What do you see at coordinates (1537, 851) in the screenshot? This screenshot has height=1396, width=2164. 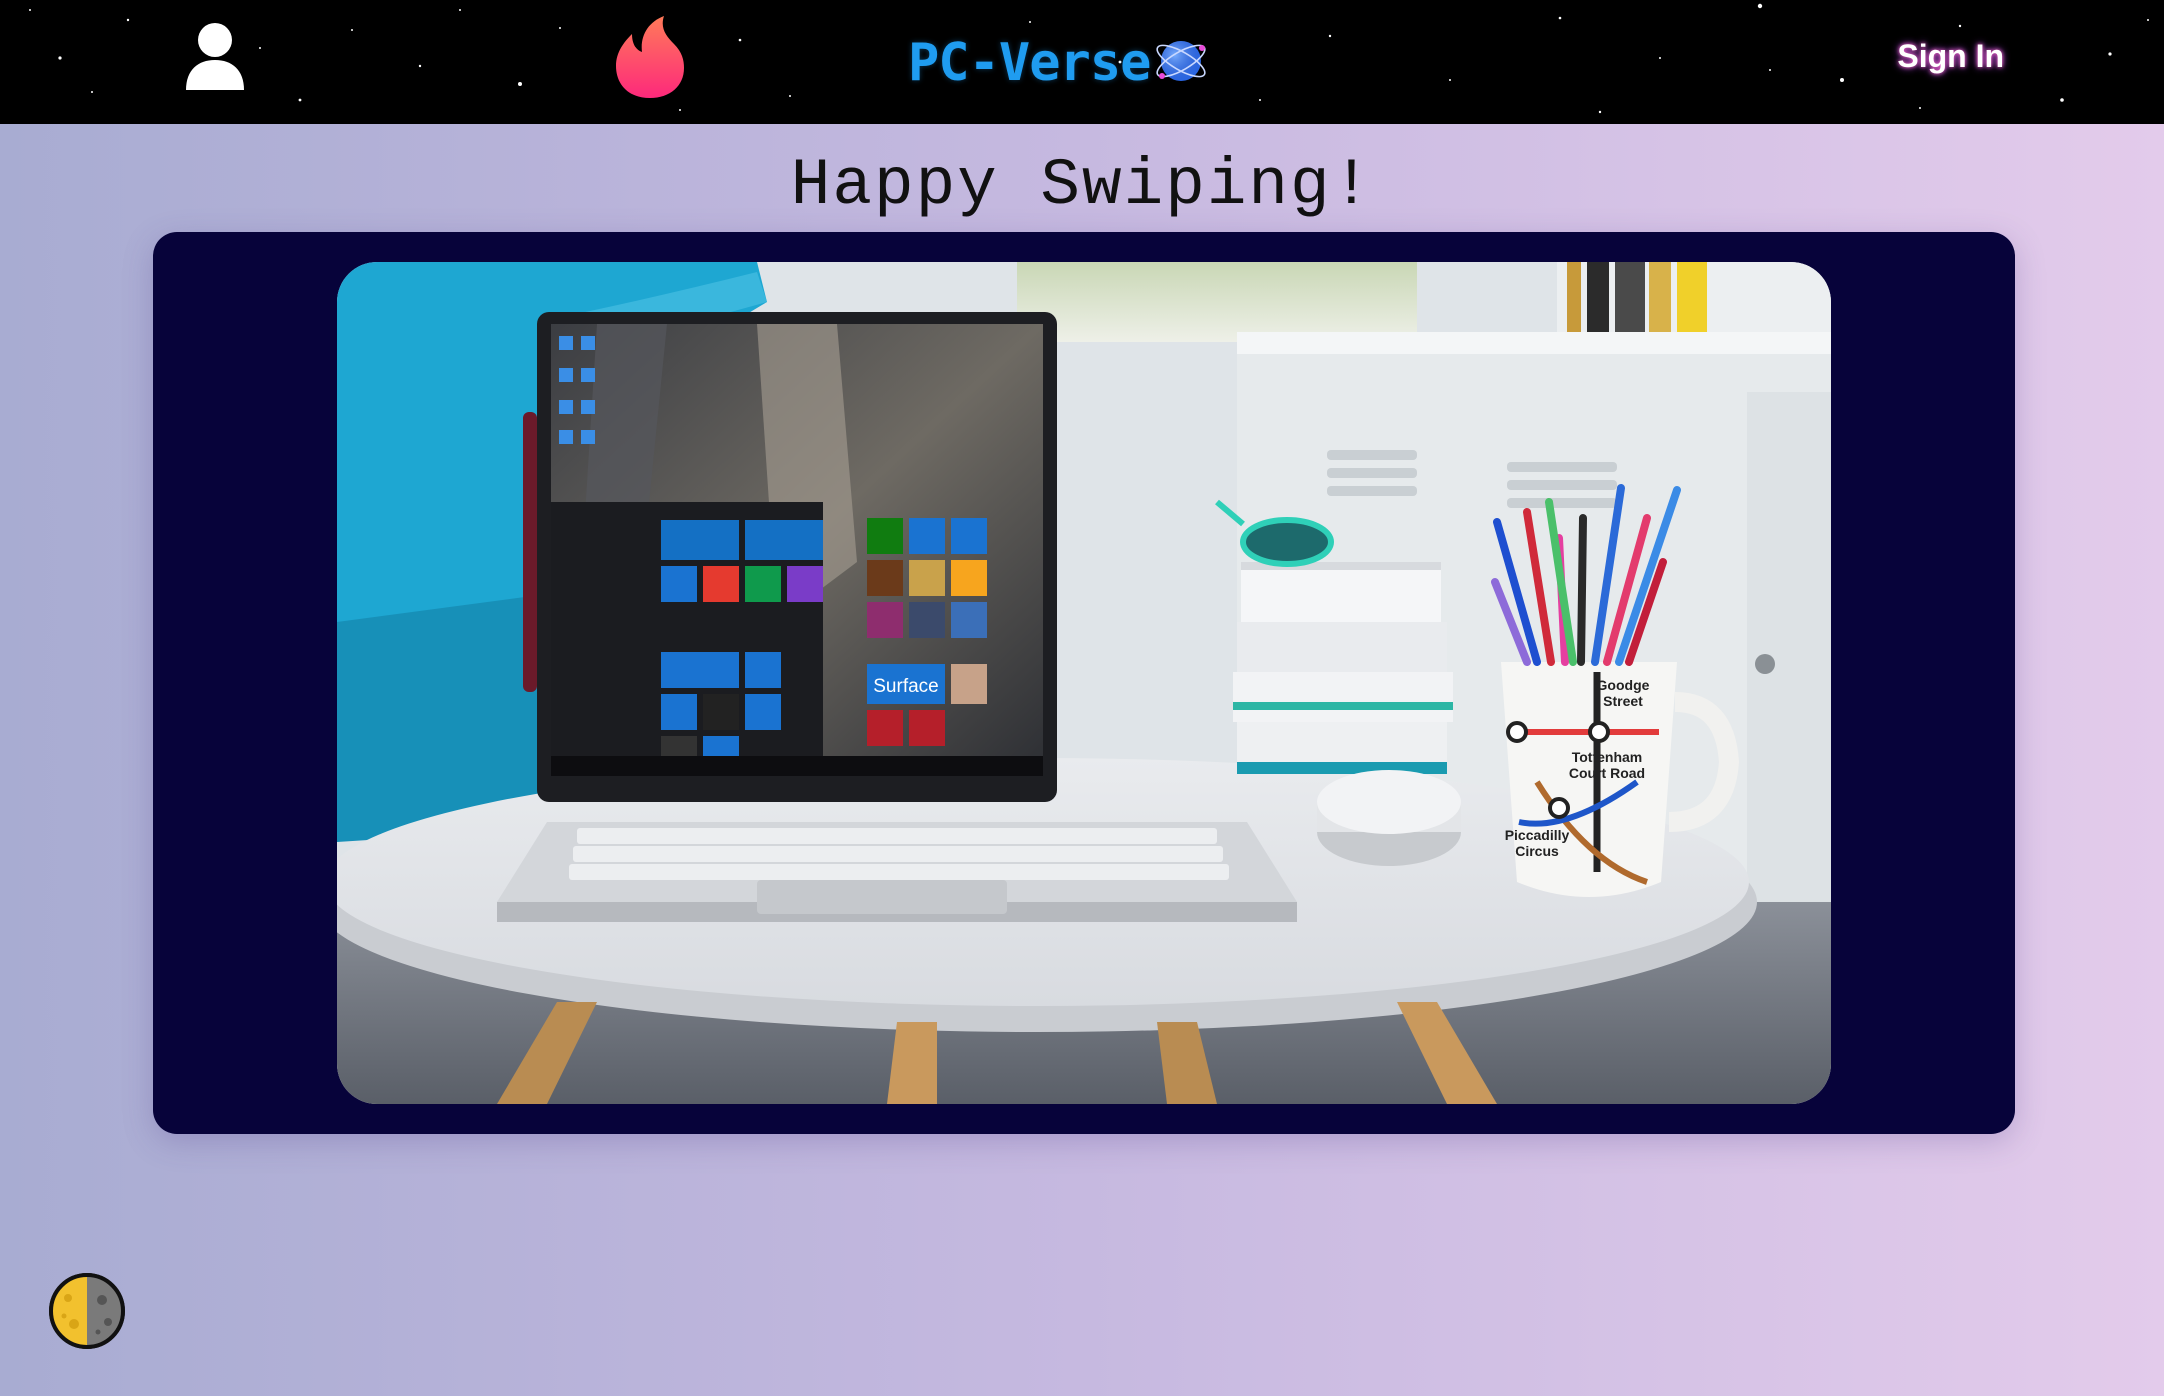 I see `mug-text-6: Circus` at bounding box center [1537, 851].